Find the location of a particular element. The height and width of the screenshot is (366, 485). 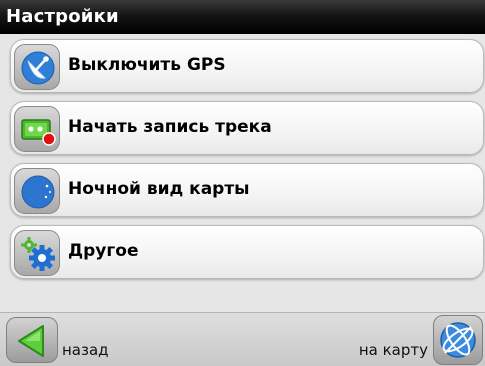

globe-icon is located at coordinates (458, 340).